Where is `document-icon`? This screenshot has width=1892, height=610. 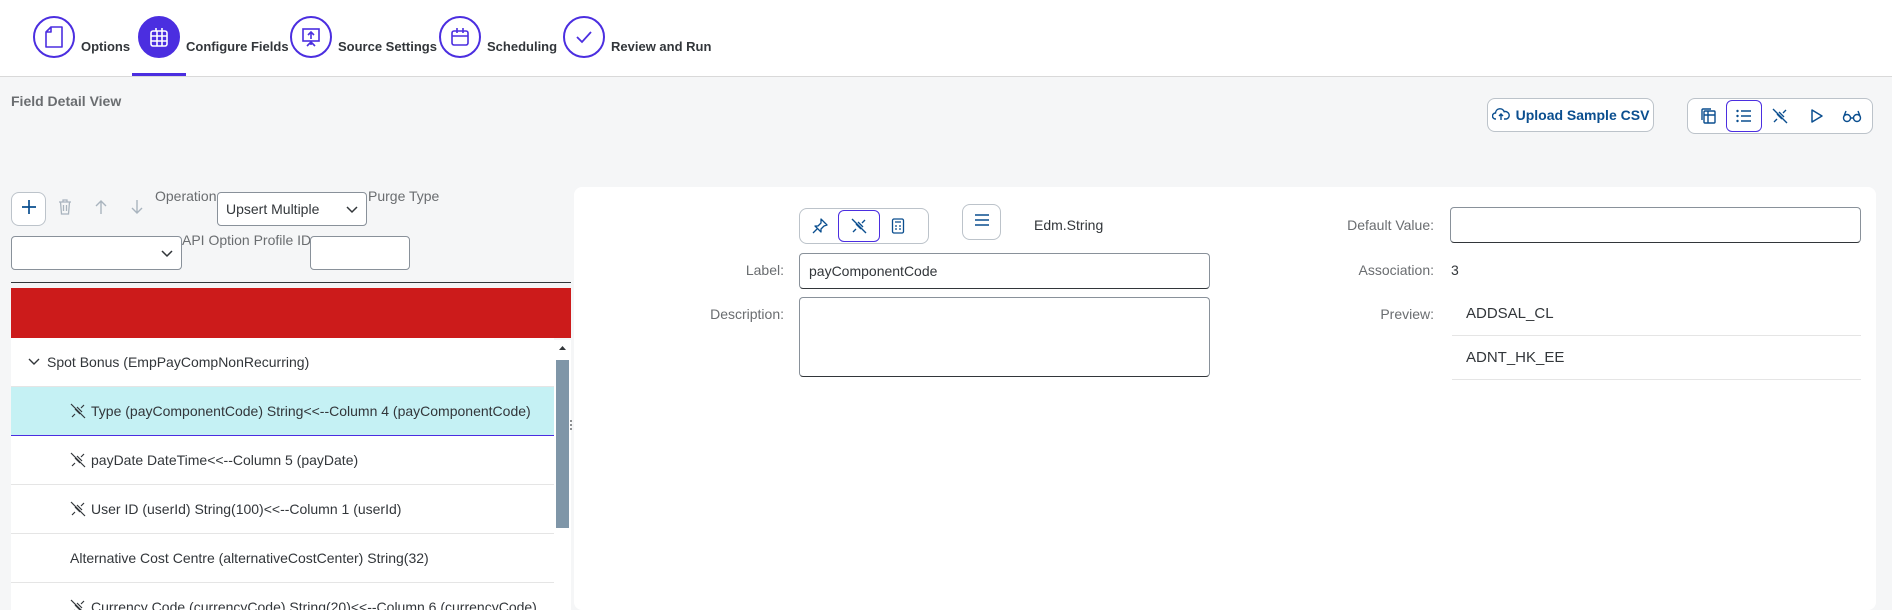 document-icon is located at coordinates (54, 37).